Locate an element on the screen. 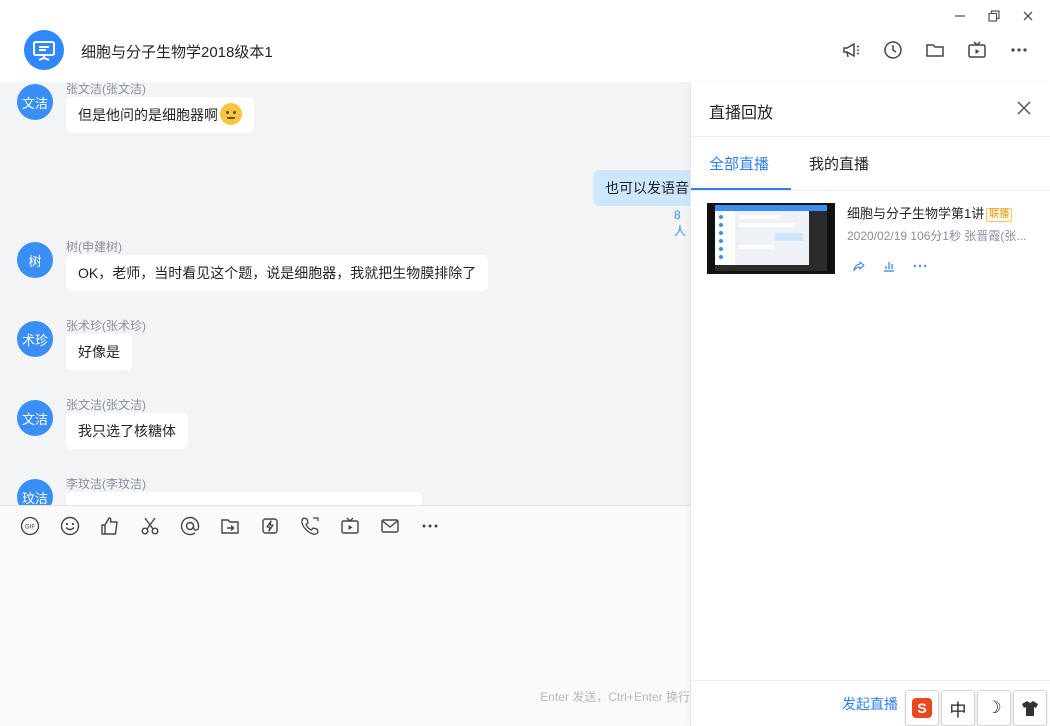 This screenshot has height=726, width=1050. gif-button: GIF is located at coordinates (30, 526).